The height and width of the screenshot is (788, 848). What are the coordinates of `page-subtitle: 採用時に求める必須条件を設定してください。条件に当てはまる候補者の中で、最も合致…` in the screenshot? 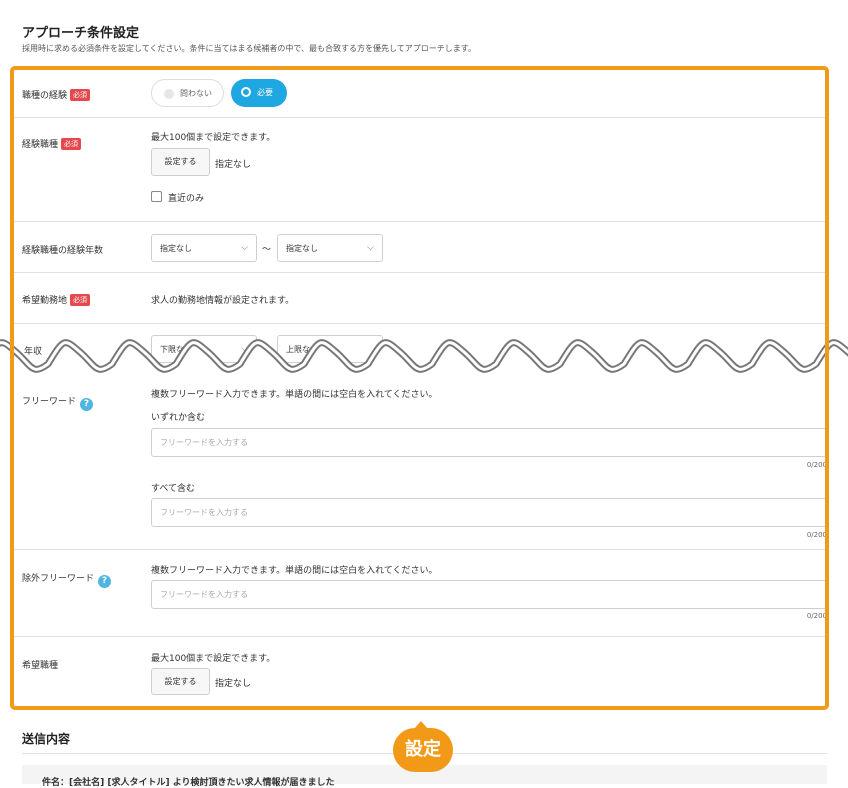 It's located at (249, 48).